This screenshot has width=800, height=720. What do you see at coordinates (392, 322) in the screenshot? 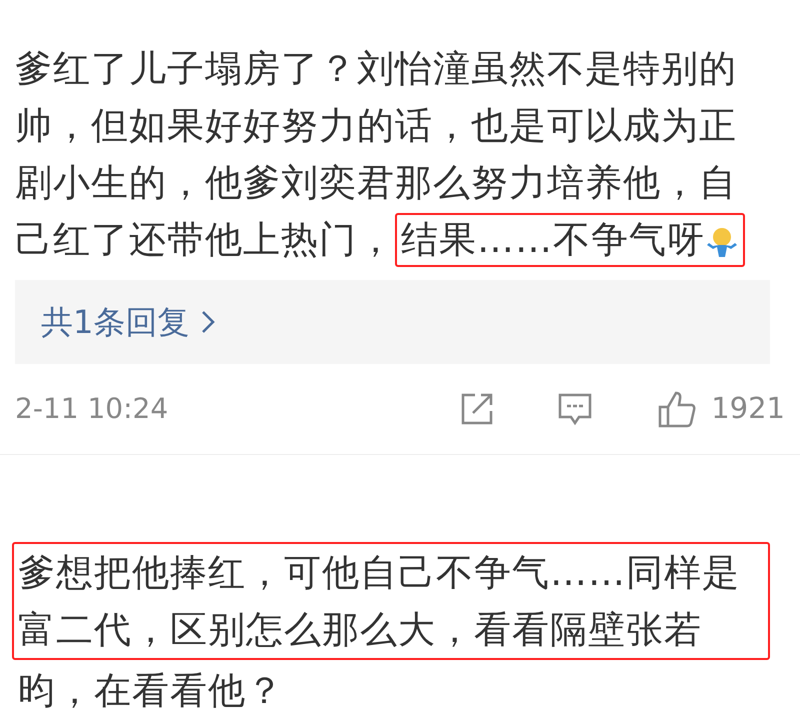
I see `replies-link: 共1条回复` at bounding box center [392, 322].